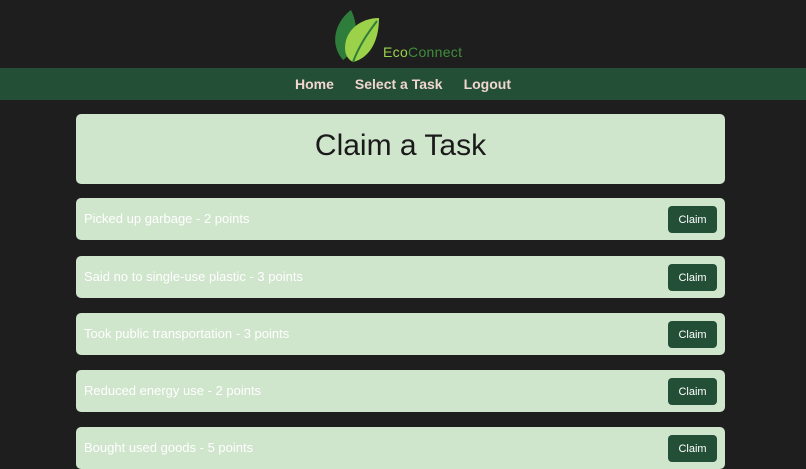 The image size is (806, 469). What do you see at coordinates (399, 84) in the screenshot?
I see `nav-select-task-link: Select a Task` at bounding box center [399, 84].